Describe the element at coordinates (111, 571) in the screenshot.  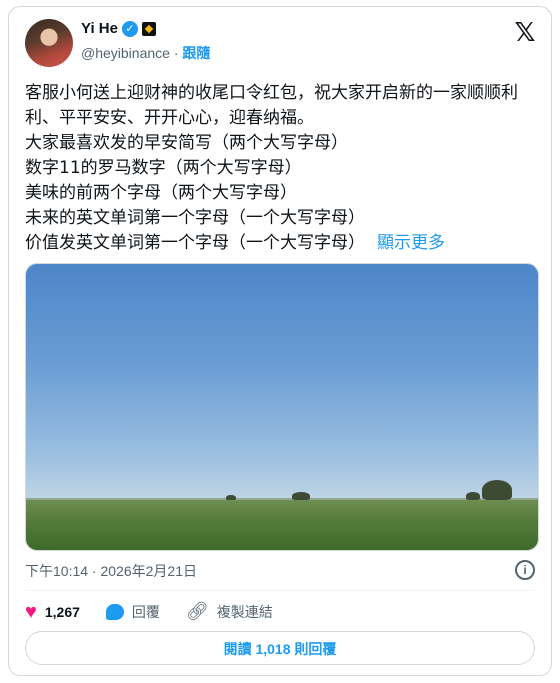
I see `tweet-timestamp: 下午10:14 · 2026年2月21日` at that location.